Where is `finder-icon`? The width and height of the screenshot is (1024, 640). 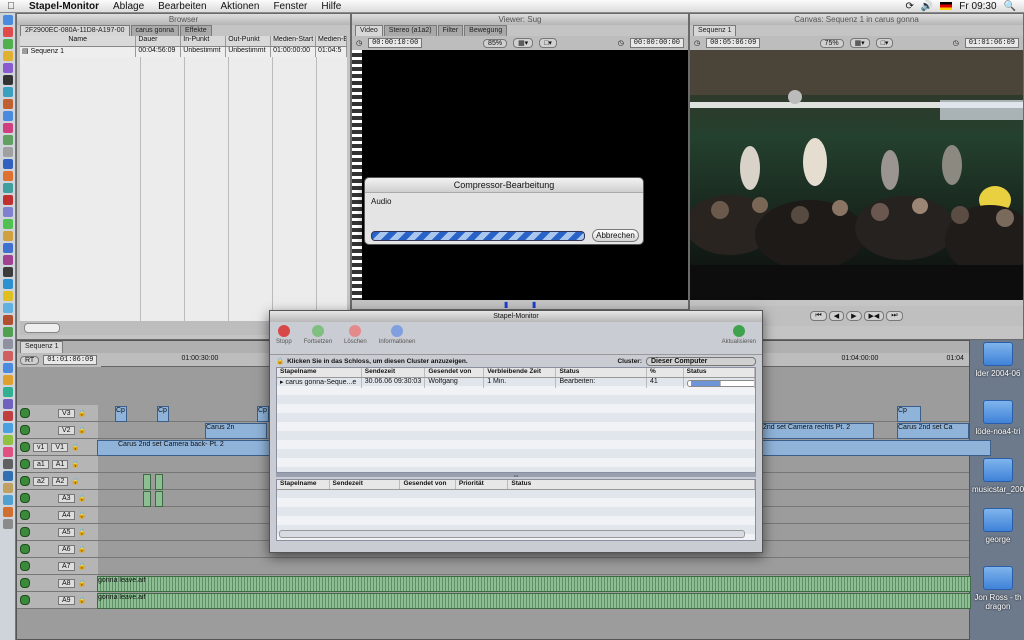
finder-icon is located at coordinates (8, 20).